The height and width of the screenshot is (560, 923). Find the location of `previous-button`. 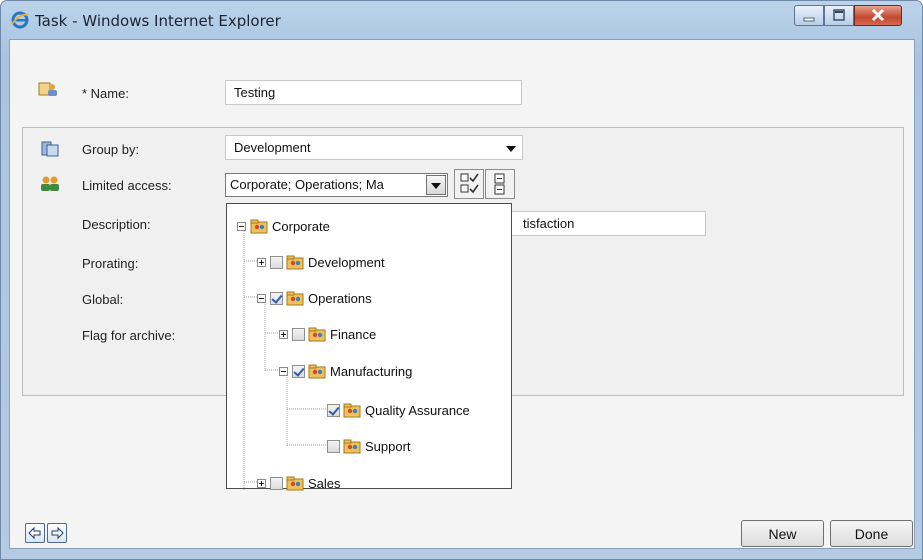

previous-button is located at coordinates (35, 533).